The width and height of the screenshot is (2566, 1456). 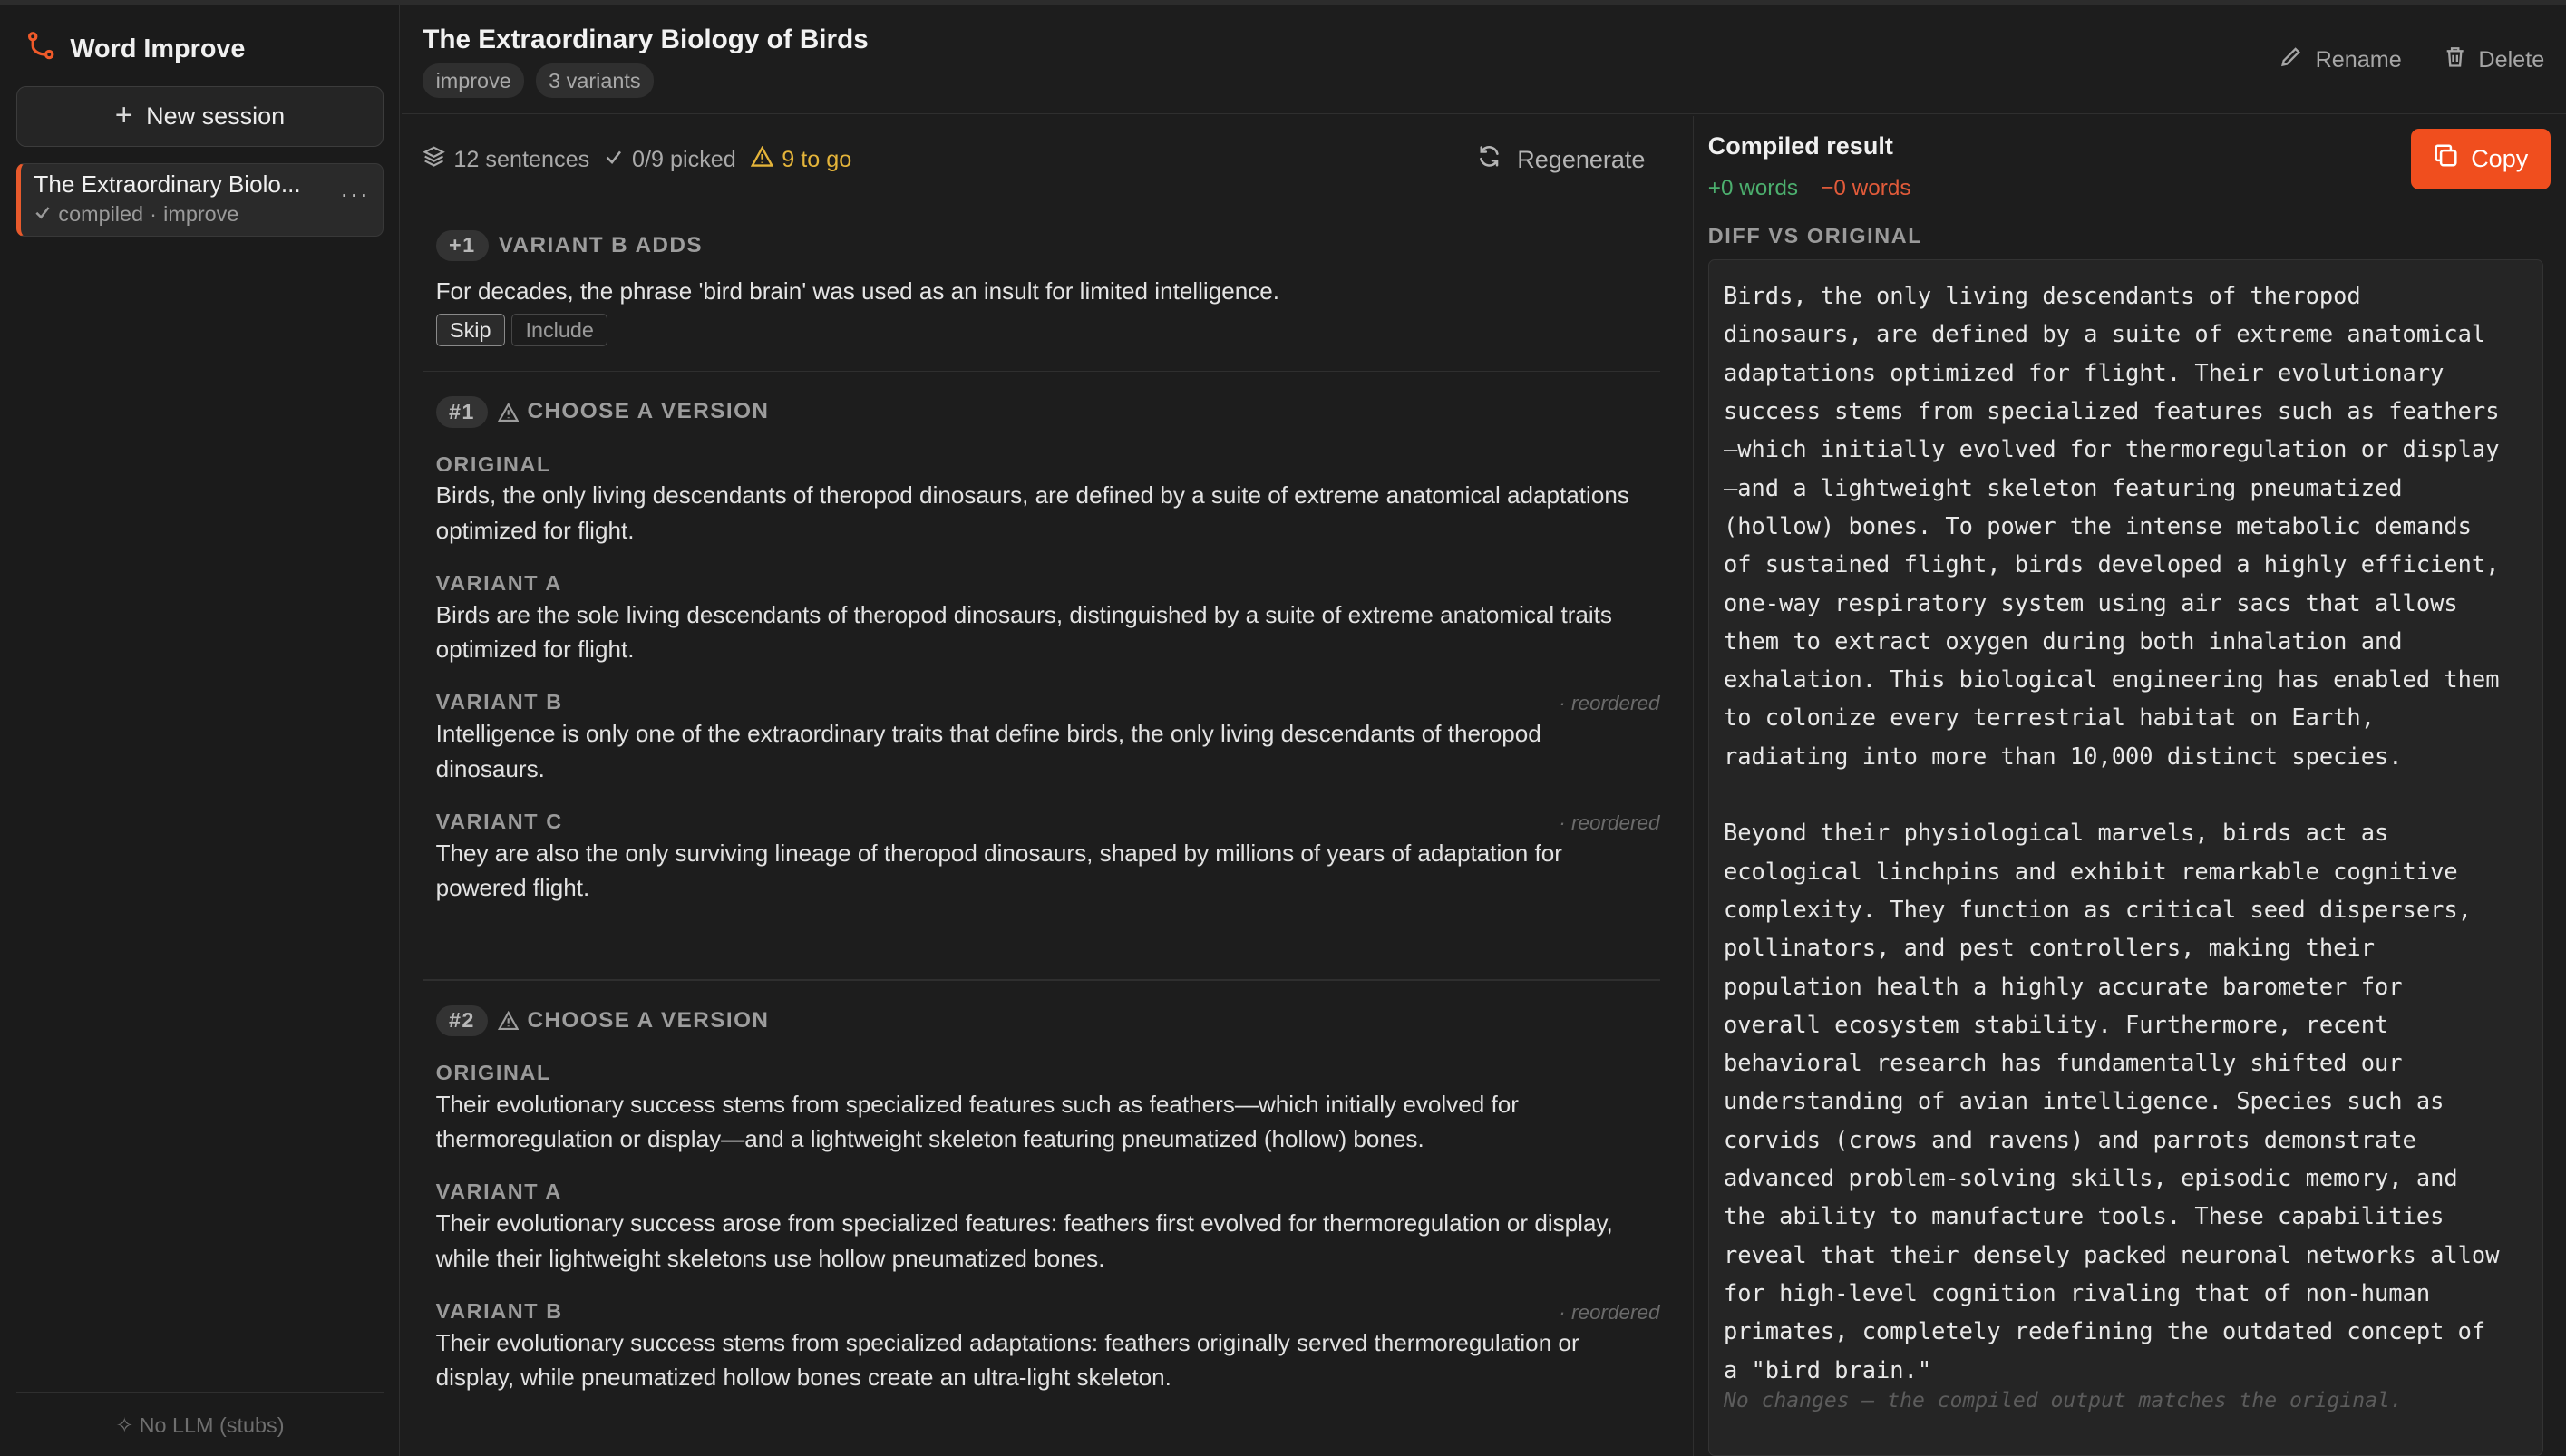 I want to click on regenerate-label: Regenerate, so click(x=1581, y=159).